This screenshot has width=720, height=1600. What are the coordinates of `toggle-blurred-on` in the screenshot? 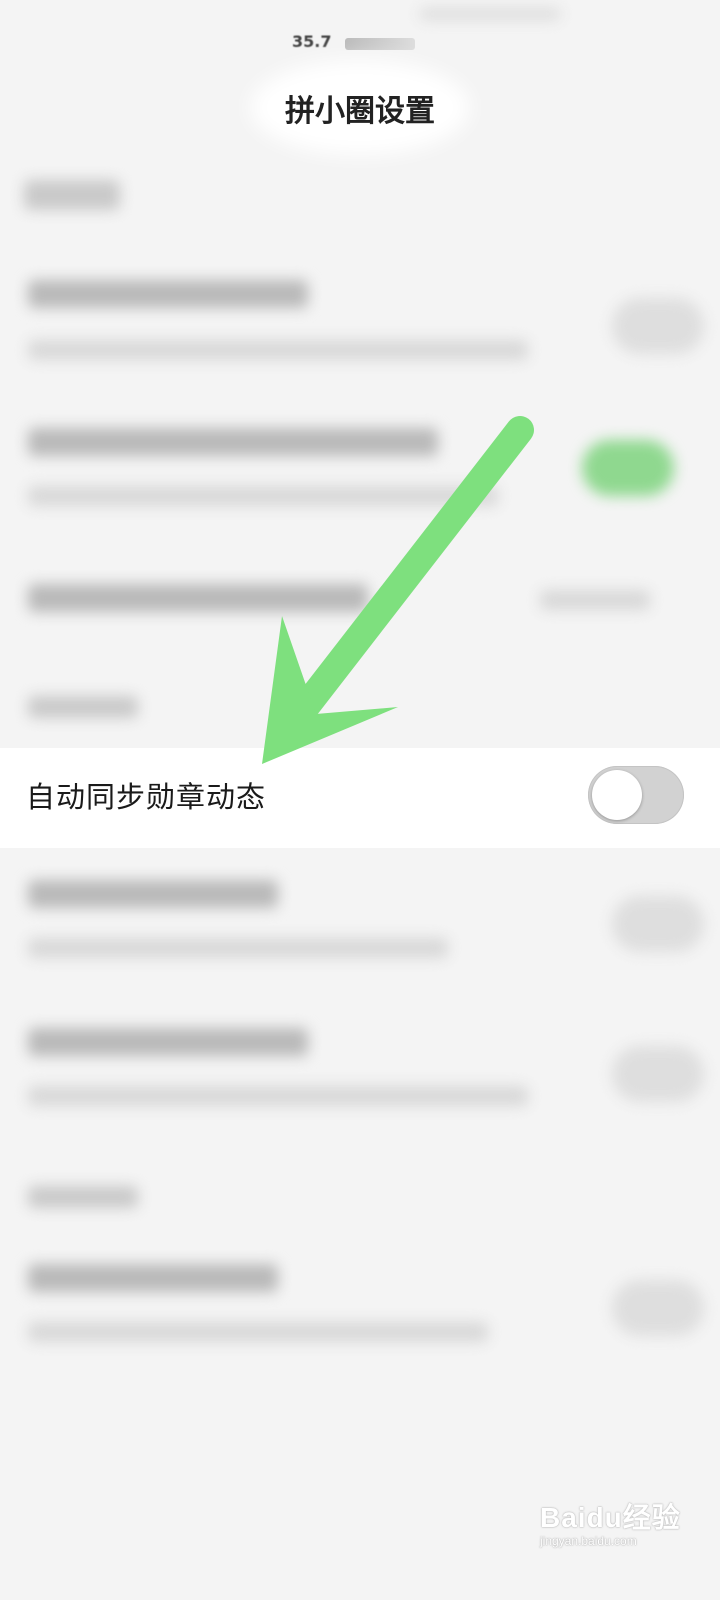 It's located at (628, 468).